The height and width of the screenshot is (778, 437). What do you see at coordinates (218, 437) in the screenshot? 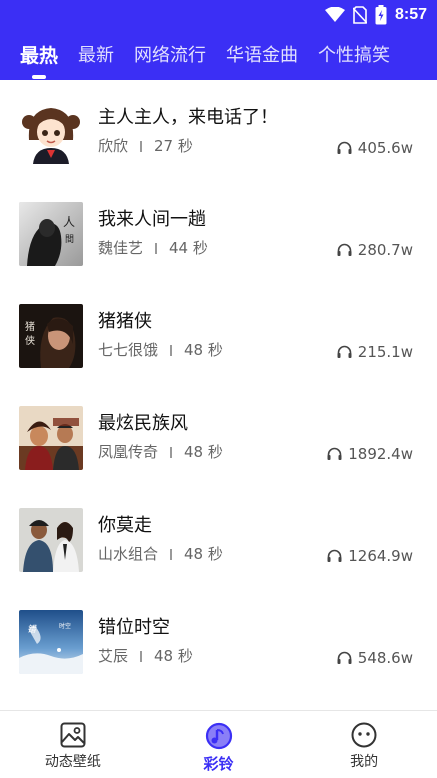
I see `list-item: 最炫民族风 凤凰传奇 48 秒 1892.4w` at bounding box center [218, 437].